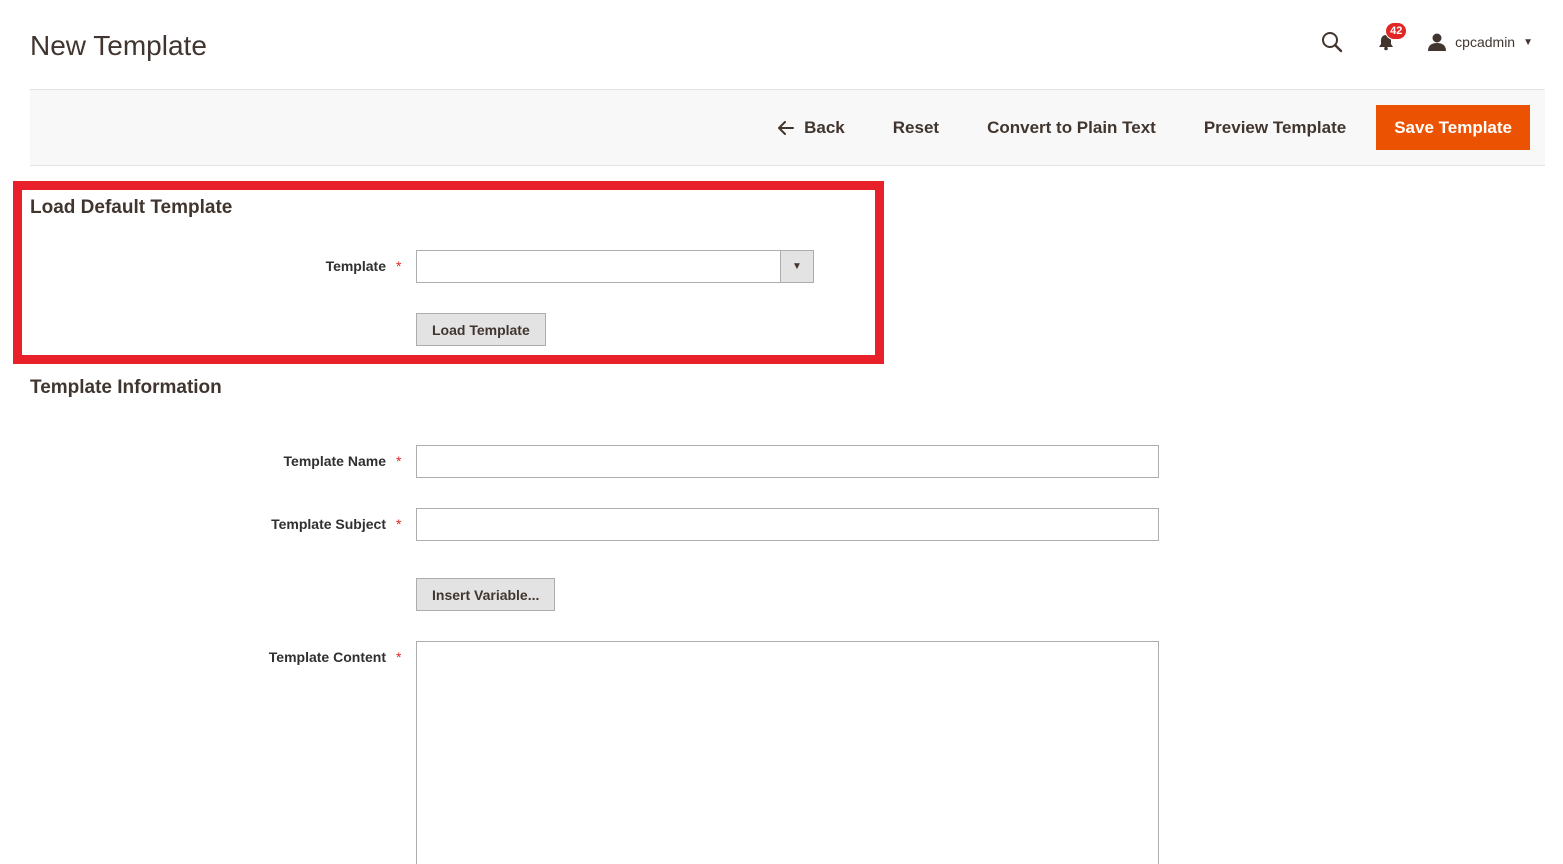 The image size is (1563, 864). What do you see at coordinates (787, 752) in the screenshot?
I see `template-content-textarea` at bounding box center [787, 752].